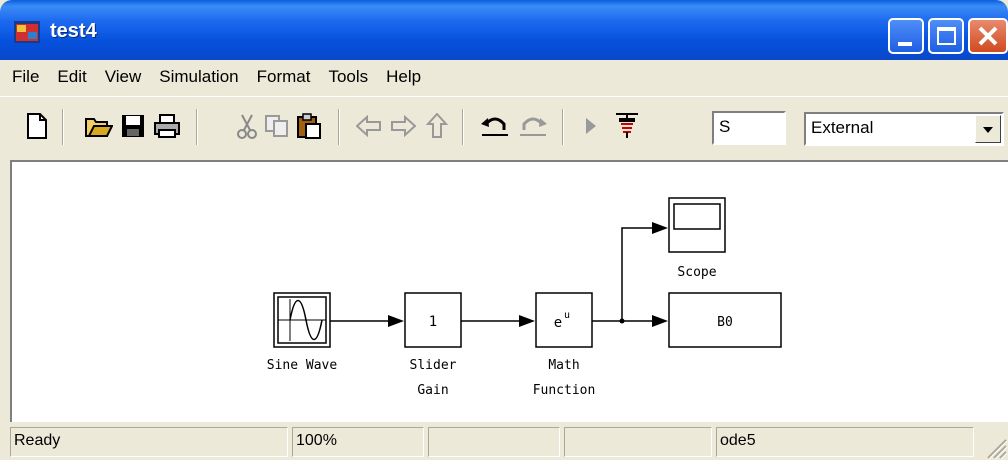  I want to click on minimize-button, so click(906, 36).